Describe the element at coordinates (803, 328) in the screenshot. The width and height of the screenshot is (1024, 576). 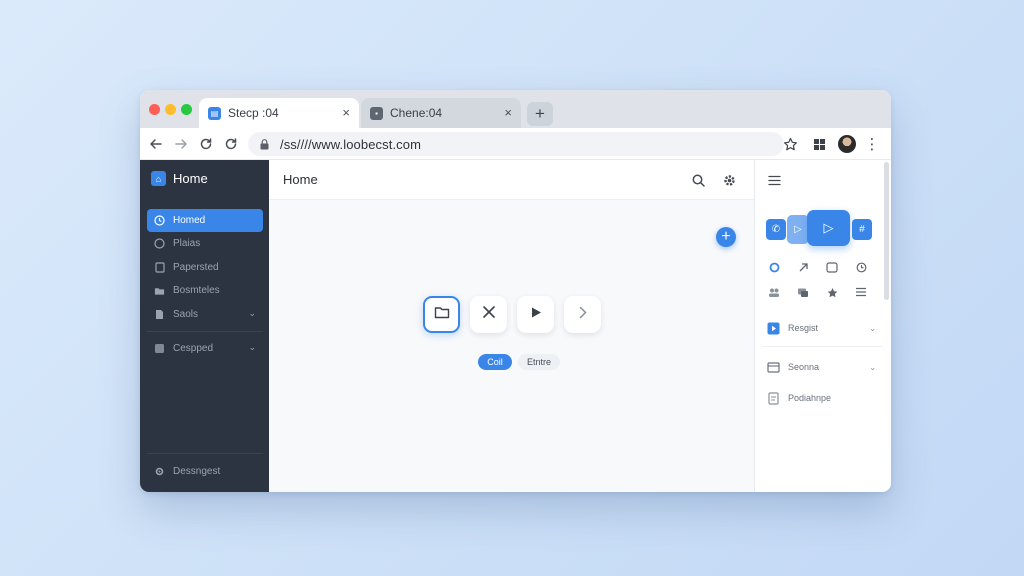
I see `panel-row-label: Resgist` at that location.